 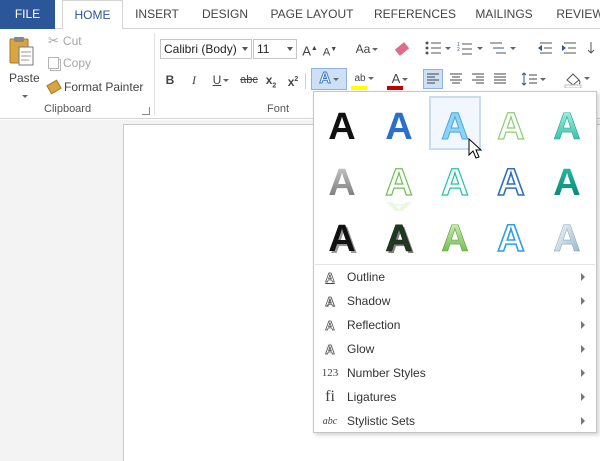 I want to click on highlight-button: ab, so click(x=364, y=80).